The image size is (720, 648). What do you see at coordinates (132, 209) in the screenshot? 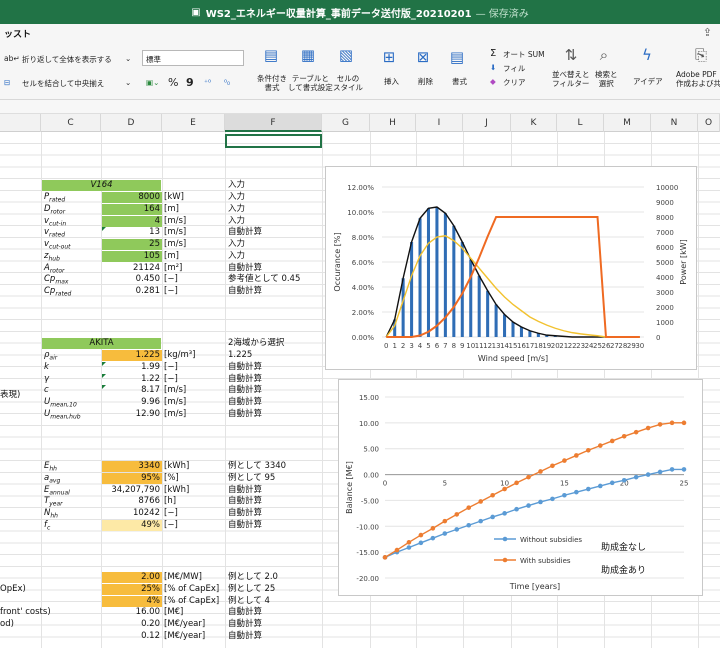
I see `value-cell: 164` at bounding box center [132, 209].